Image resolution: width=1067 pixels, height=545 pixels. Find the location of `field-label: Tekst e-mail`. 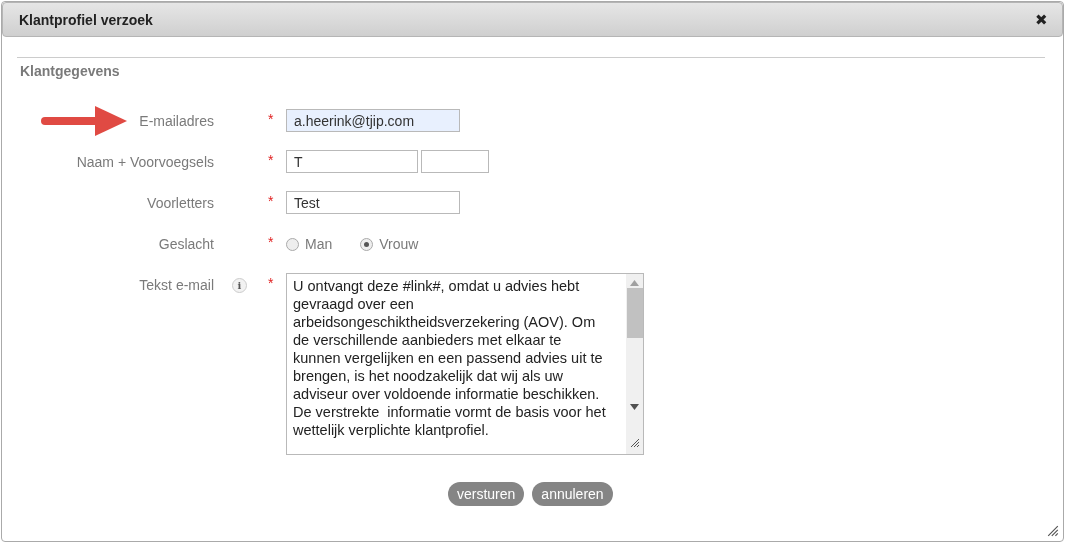

field-label: Tekst e-mail is located at coordinates (176, 285).